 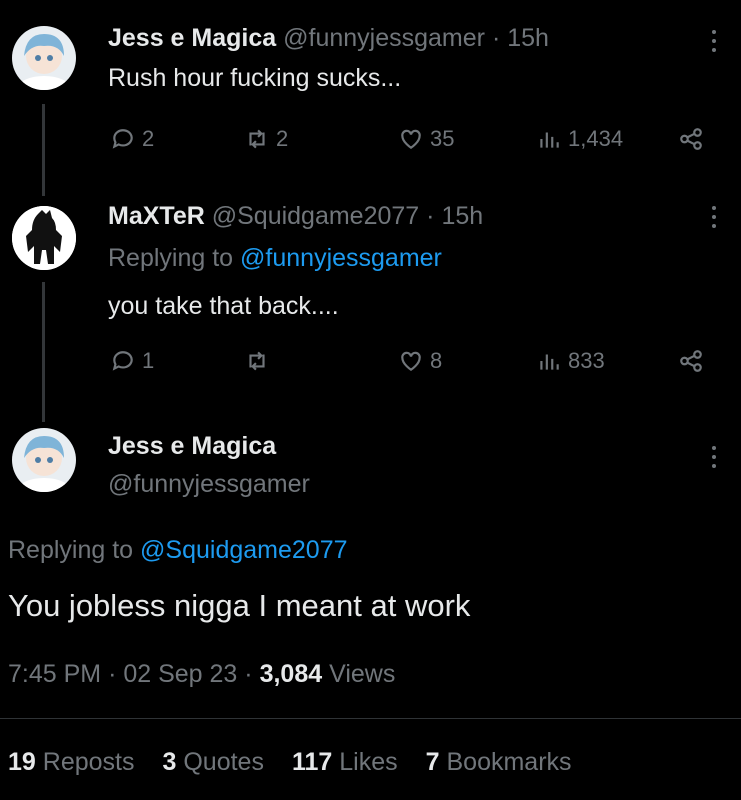 I want to click on like-count: 8, so click(x=436, y=360).